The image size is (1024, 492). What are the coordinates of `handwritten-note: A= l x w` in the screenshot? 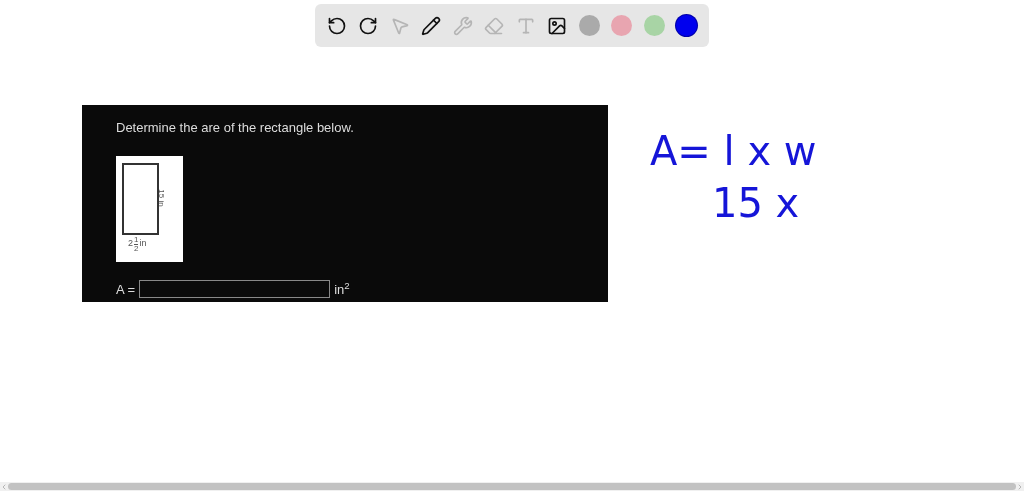 It's located at (733, 151).